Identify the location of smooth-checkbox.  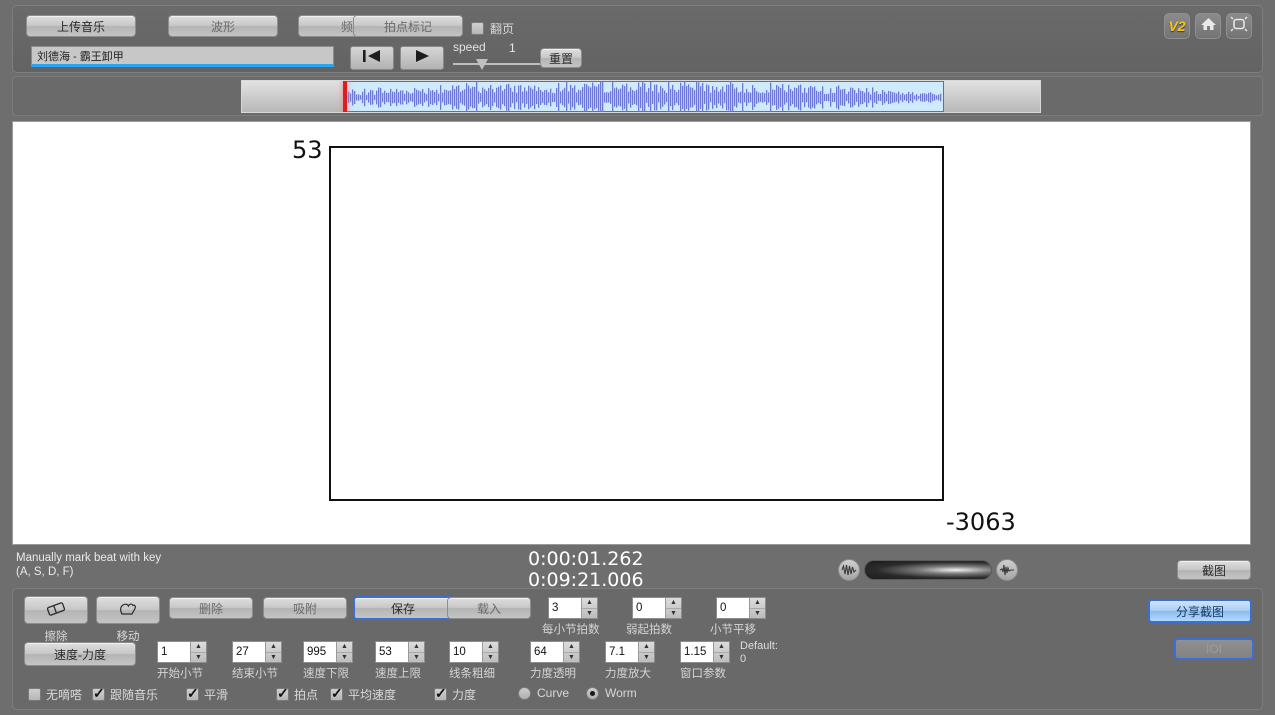
(192, 693).